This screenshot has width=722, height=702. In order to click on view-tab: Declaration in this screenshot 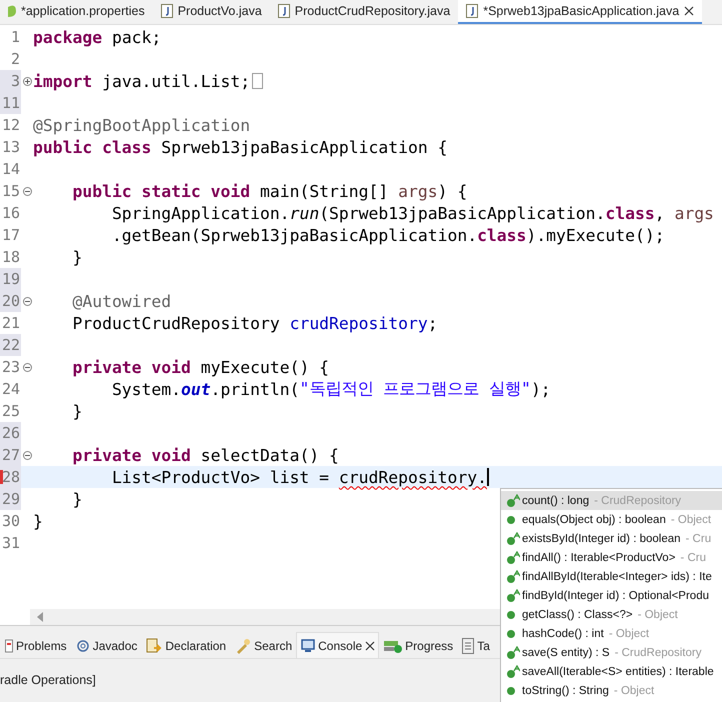, I will do `click(185, 645)`.